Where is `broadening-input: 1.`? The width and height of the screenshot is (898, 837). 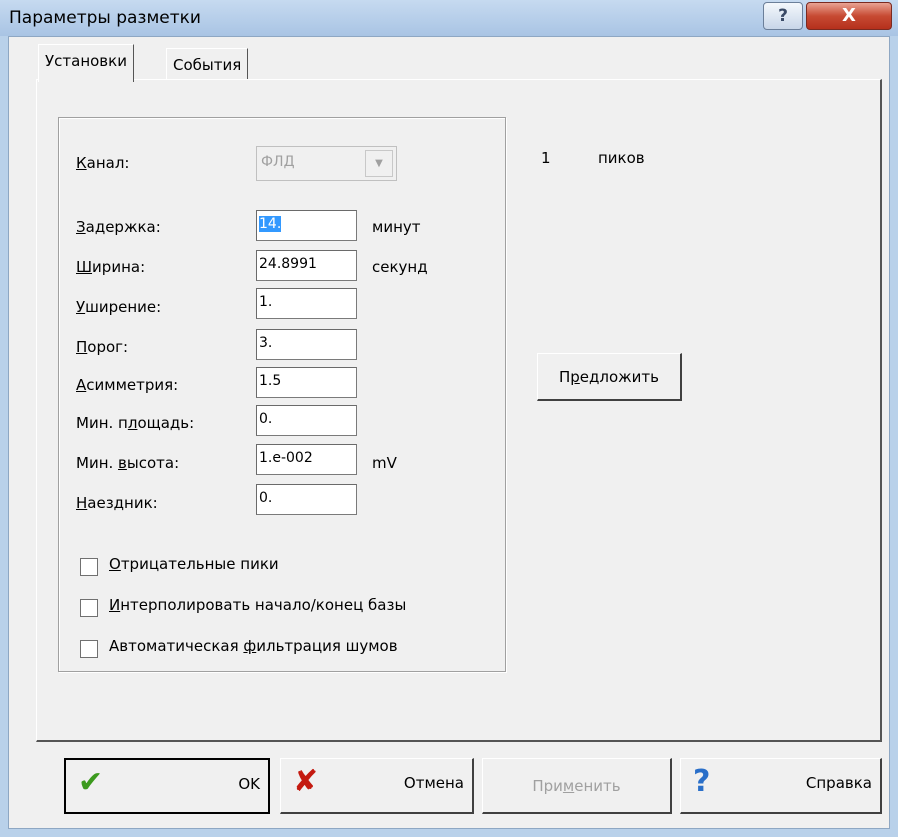
broadening-input: 1. is located at coordinates (306, 303).